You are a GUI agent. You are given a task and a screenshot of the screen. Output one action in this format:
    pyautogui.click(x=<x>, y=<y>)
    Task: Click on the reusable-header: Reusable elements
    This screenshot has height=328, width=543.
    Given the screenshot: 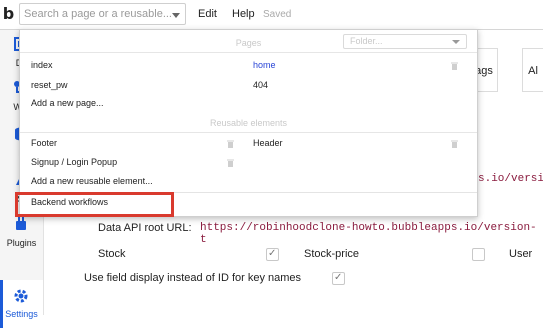 What is the action you would take?
    pyautogui.click(x=248, y=123)
    